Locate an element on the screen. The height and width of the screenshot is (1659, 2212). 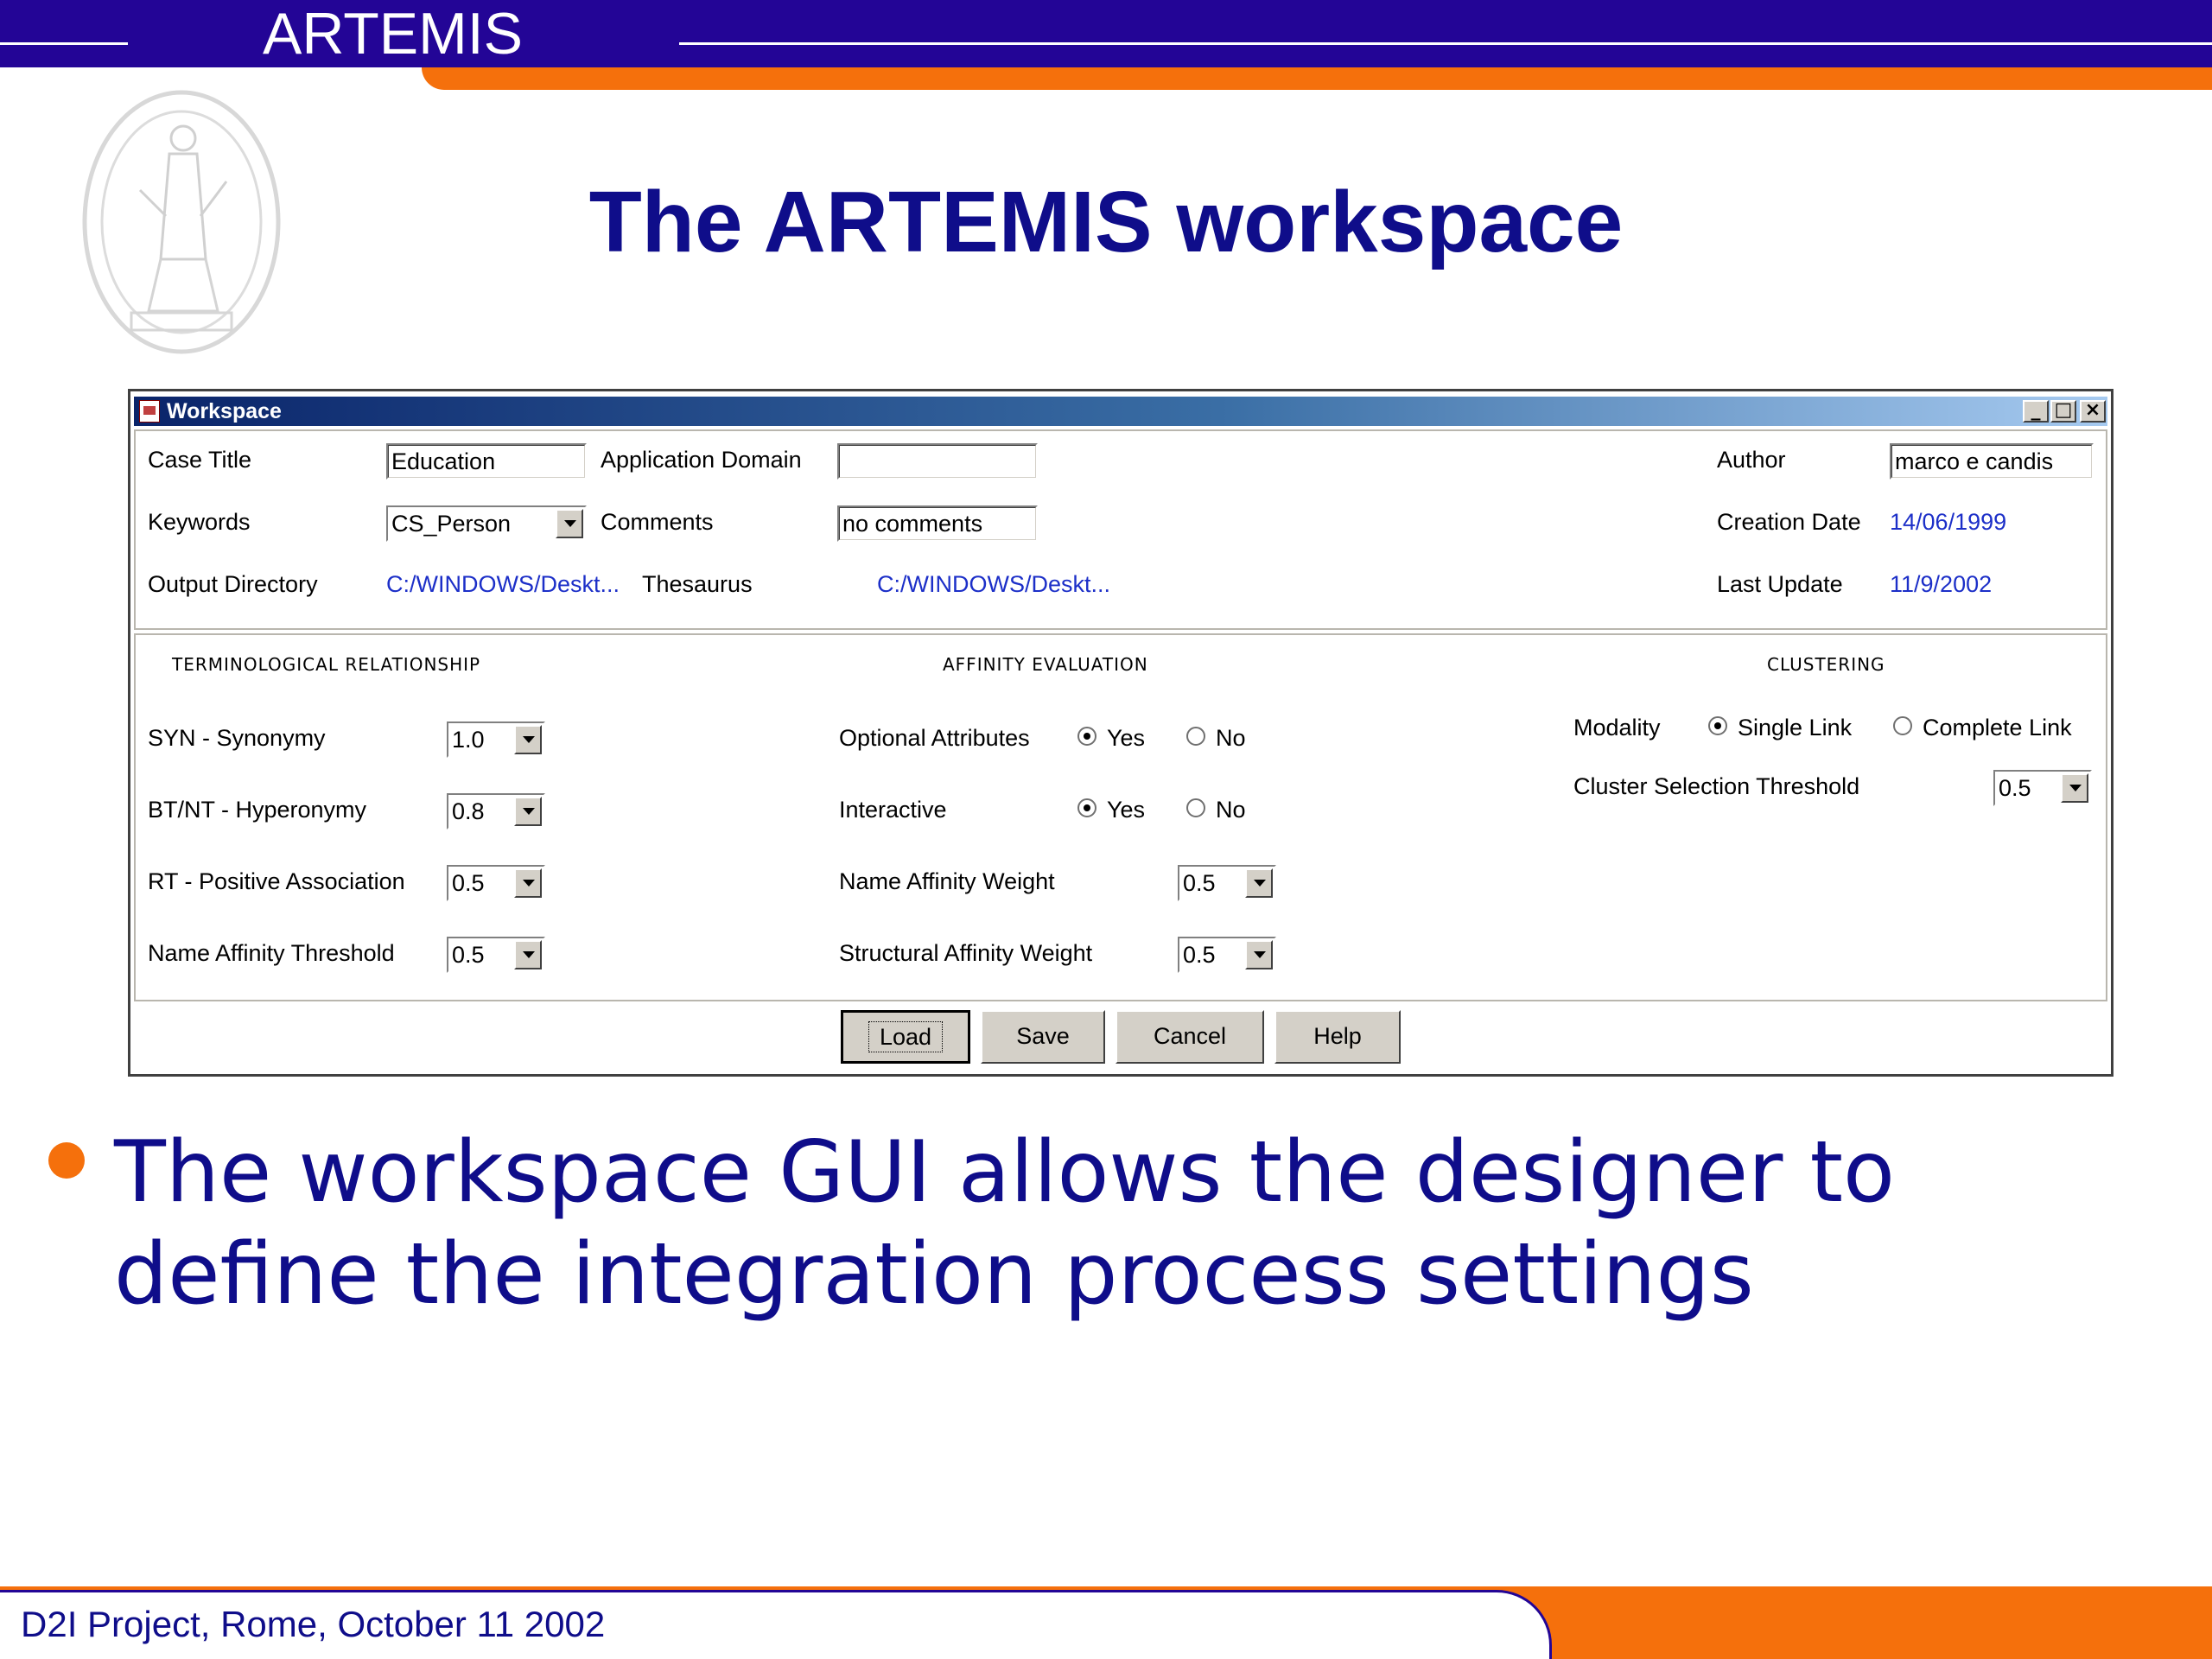
btnt-value: 0.8 is located at coordinates (468, 811).